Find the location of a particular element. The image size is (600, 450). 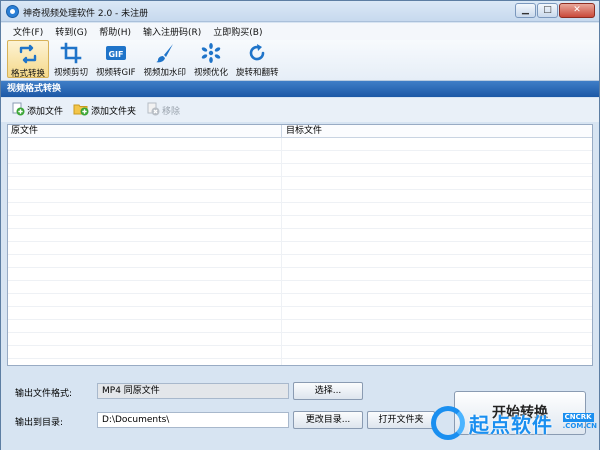

add-file-label: 添加文件 is located at coordinates (45, 111).